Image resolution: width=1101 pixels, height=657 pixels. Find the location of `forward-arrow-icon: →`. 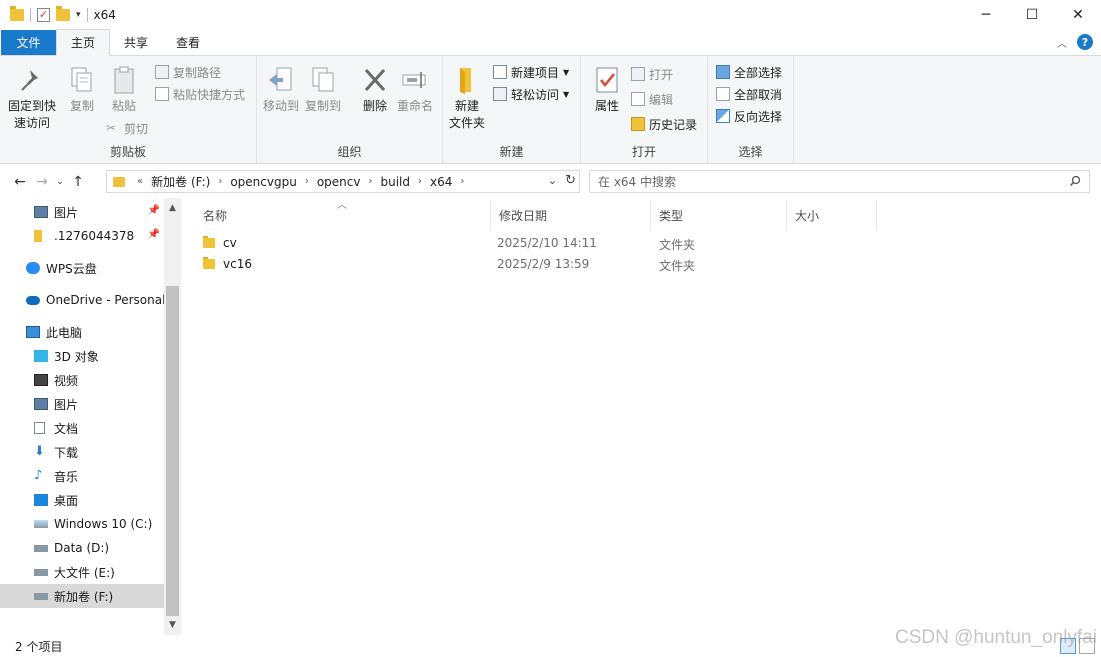

forward-arrow-icon: → is located at coordinates (42, 182).